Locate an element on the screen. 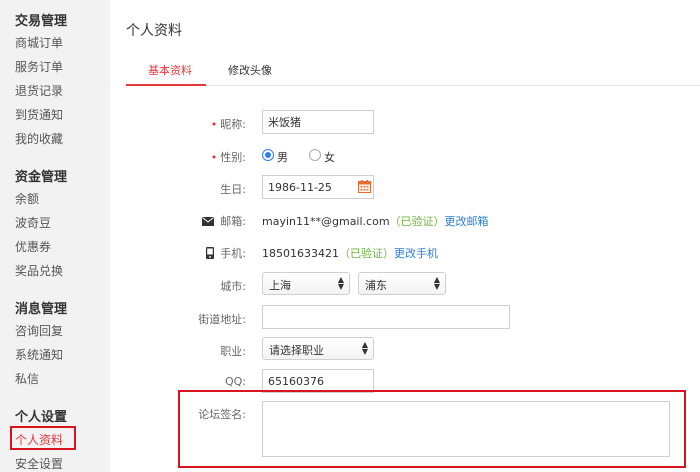 This screenshot has height=472, width=700. sidebar-item-system-notices: 系统通知 is located at coordinates (39, 354).